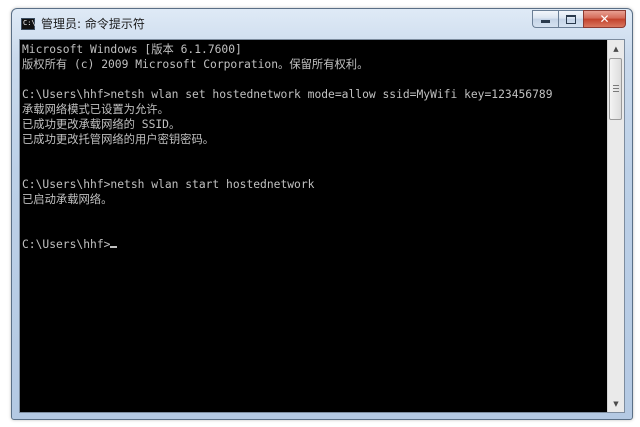  Describe the element at coordinates (101, 124) in the screenshot. I see `console-line: 已成功更改承载网络的 SSID。` at that location.